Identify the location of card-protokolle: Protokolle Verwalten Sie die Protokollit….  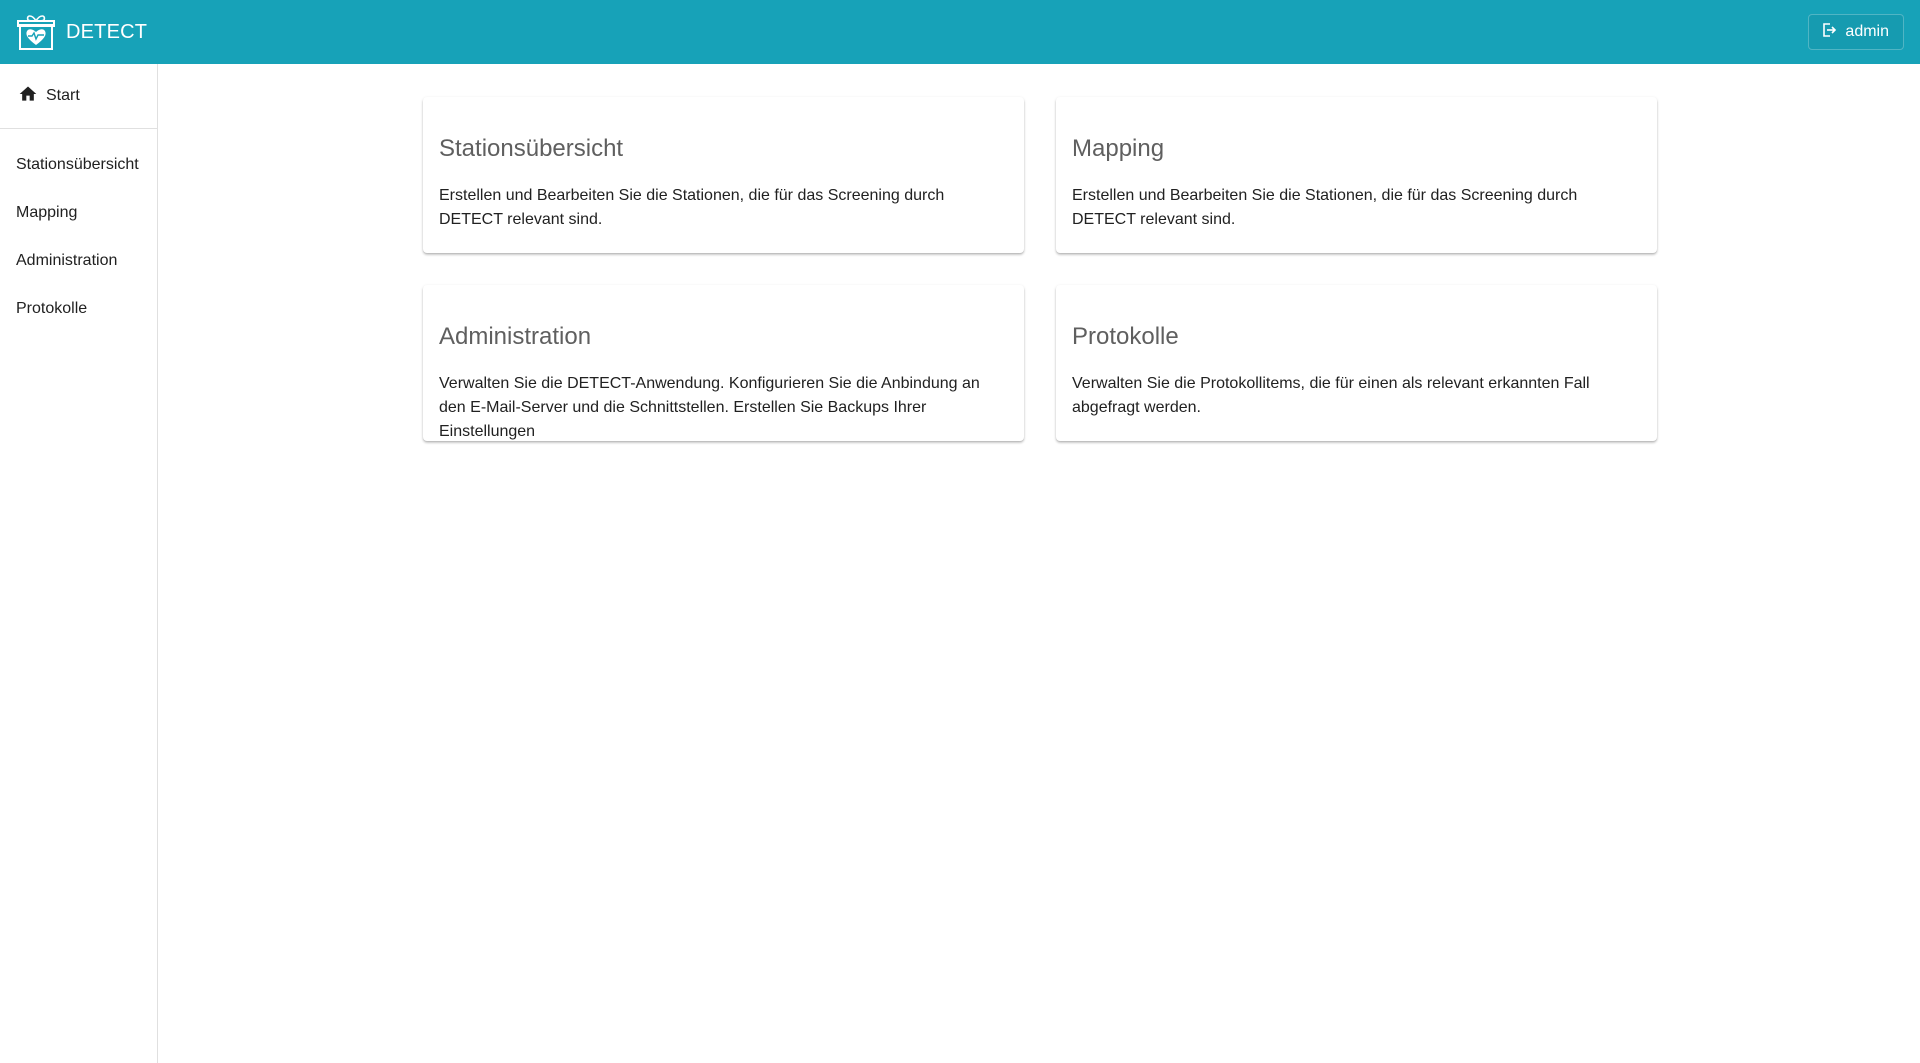
(1356, 363).